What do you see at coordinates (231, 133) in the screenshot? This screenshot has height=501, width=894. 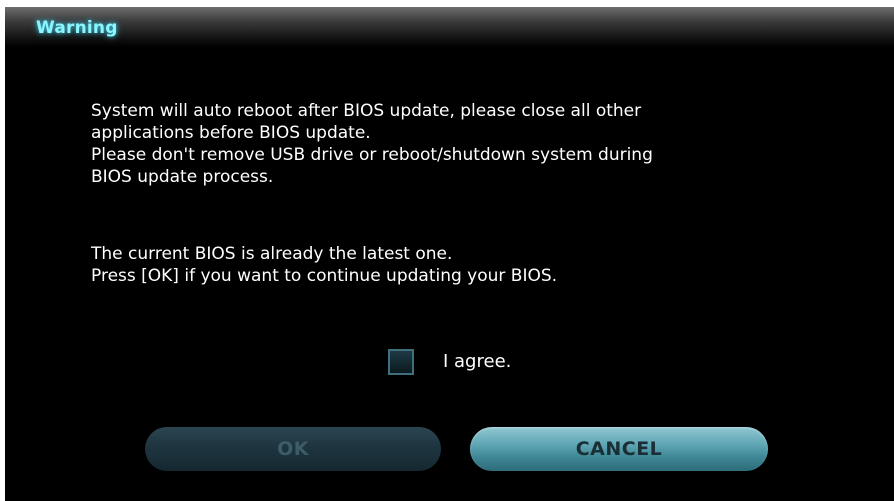 I see `message-line: applications before BIOS update.` at bounding box center [231, 133].